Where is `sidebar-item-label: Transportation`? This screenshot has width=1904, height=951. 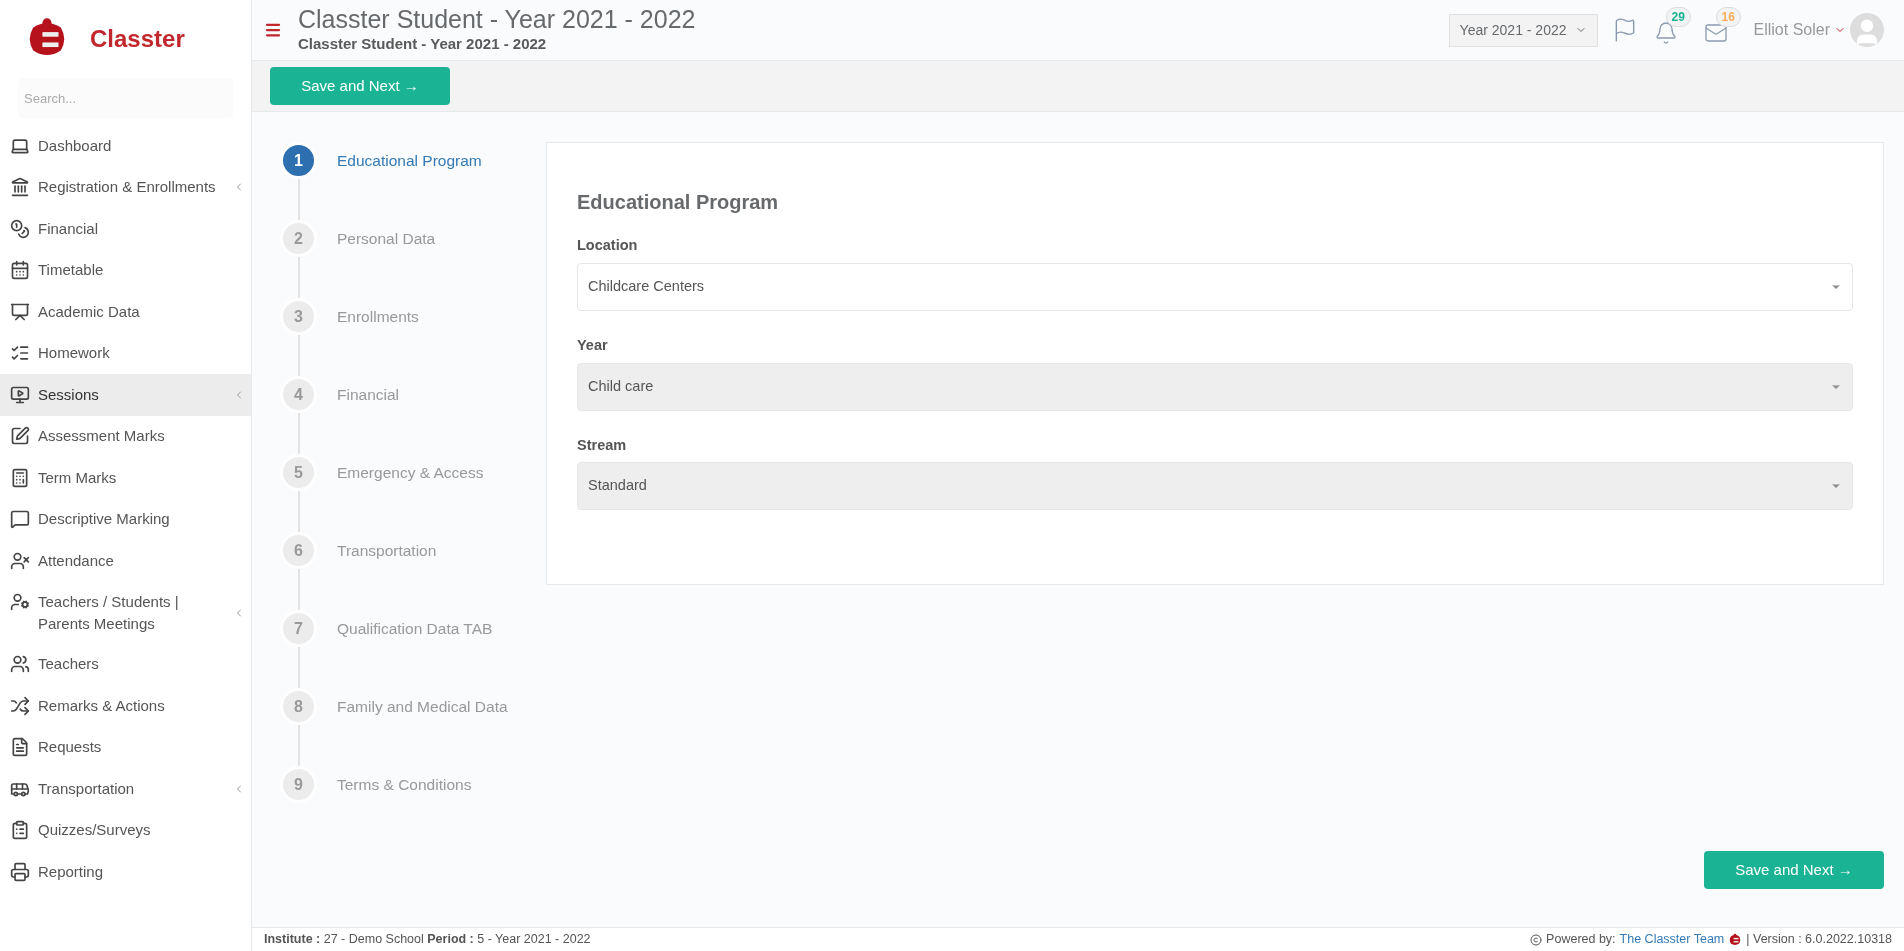 sidebar-item-label: Transportation is located at coordinates (86, 788).